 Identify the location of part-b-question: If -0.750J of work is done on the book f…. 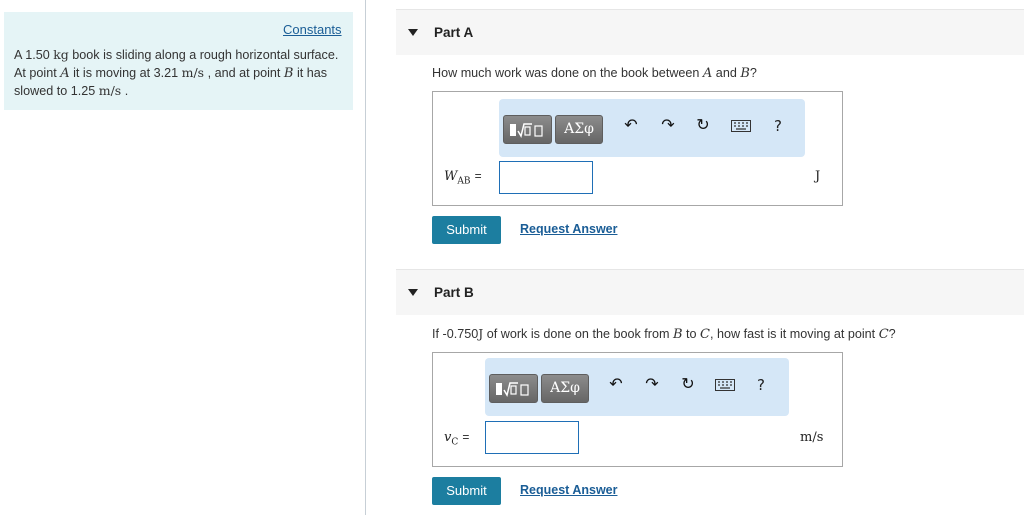
(664, 334).